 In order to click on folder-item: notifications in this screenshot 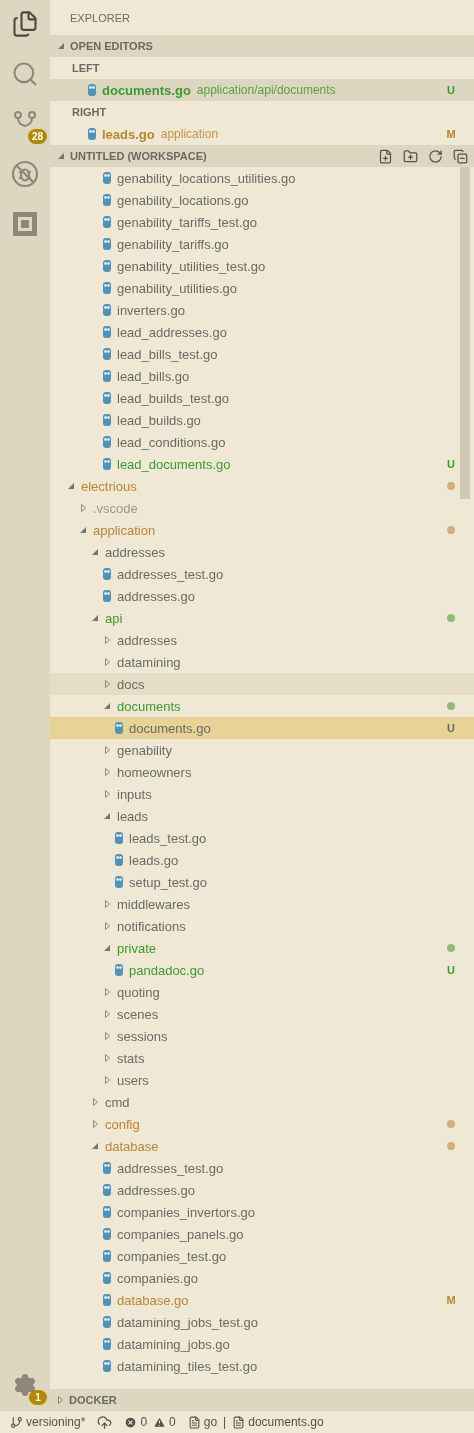, I will do `click(262, 926)`.